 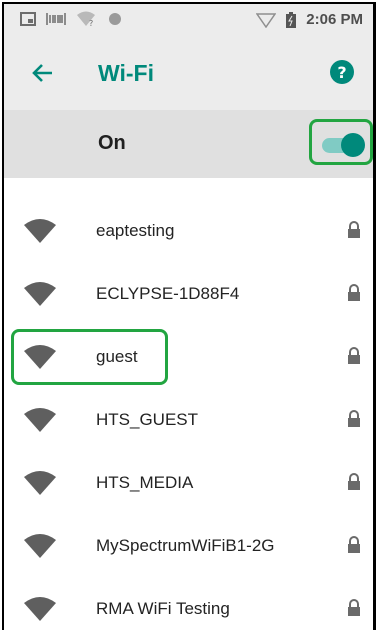 What do you see at coordinates (117, 356) in the screenshot?
I see `network-ssid: guest` at bounding box center [117, 356].